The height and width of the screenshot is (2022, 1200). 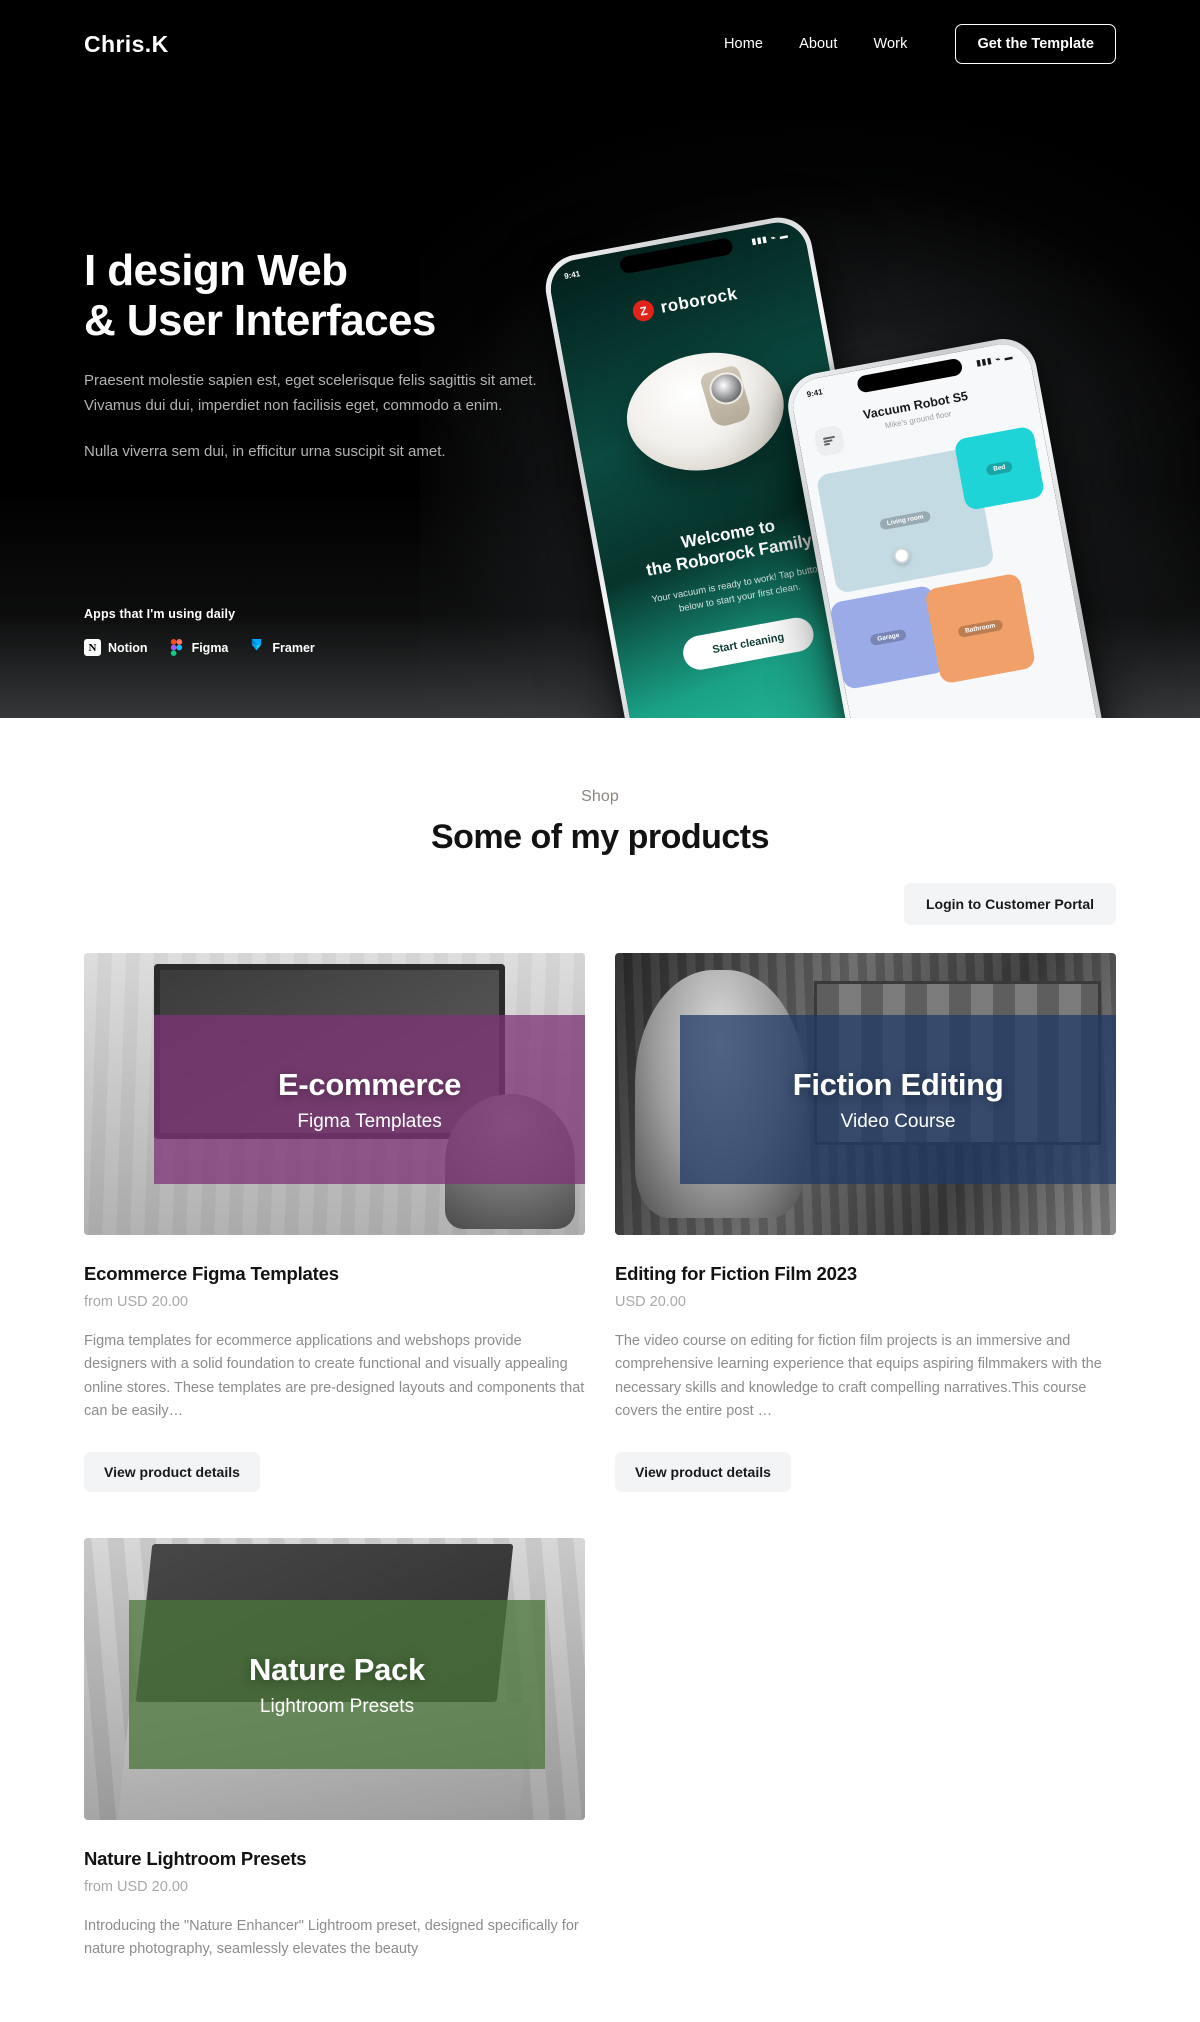 What do you see at coordinates (293, 647) in the screenshot?
I see `app-framer-label: Framer` at bounding box center [293, 647].